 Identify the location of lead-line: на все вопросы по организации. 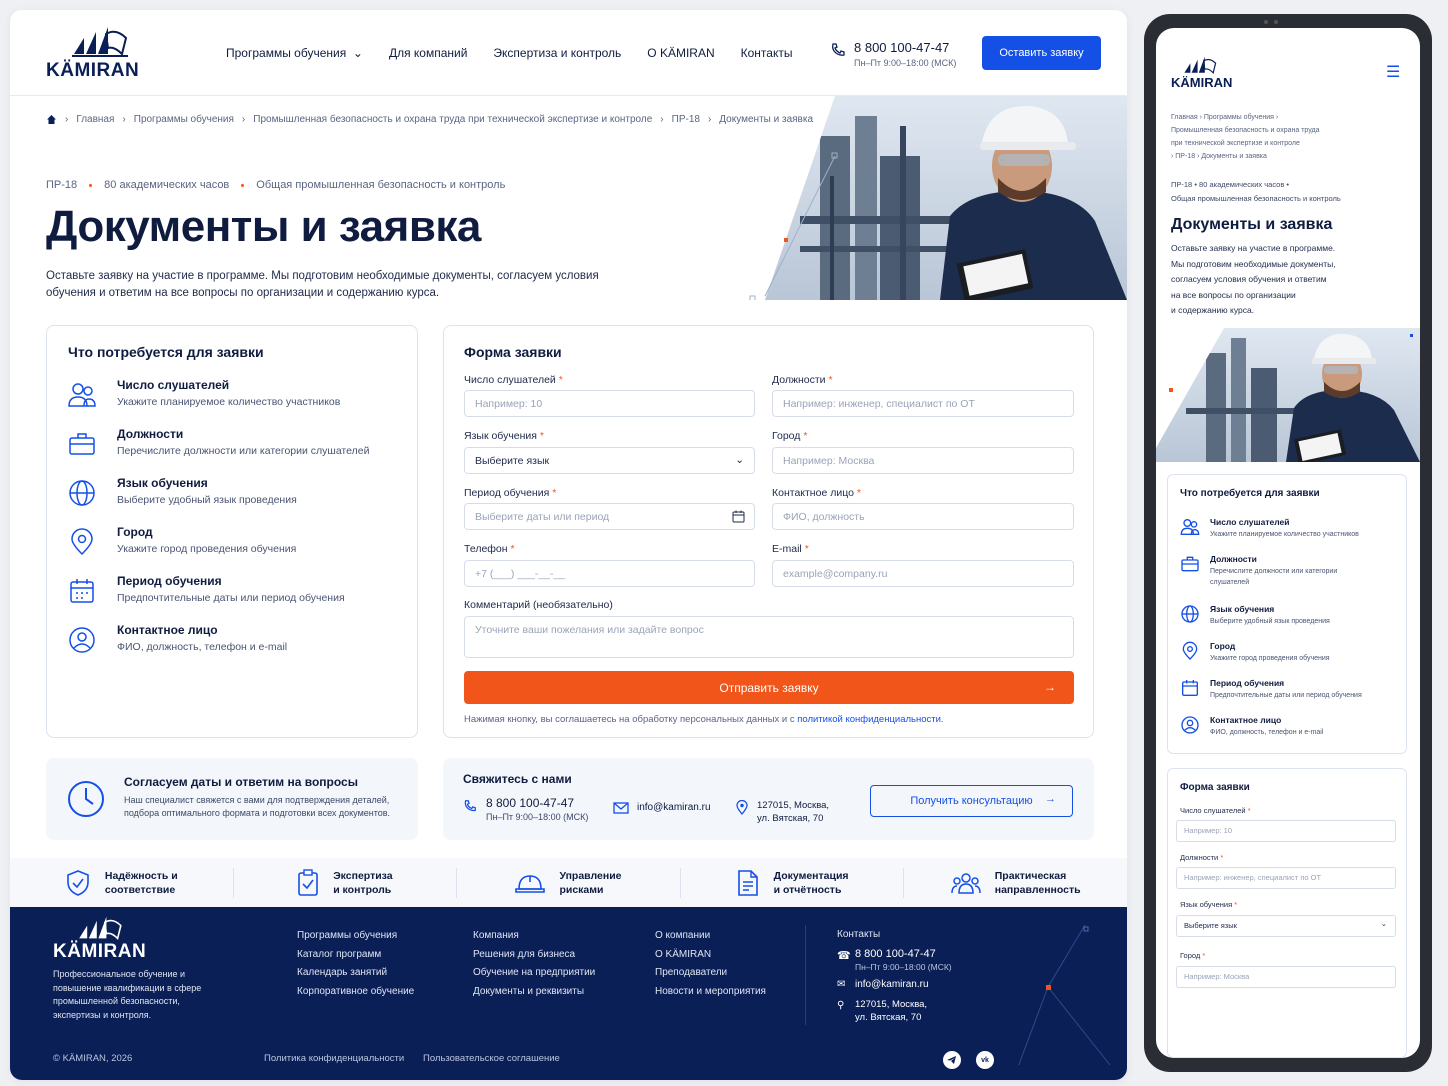
(1233, 294).